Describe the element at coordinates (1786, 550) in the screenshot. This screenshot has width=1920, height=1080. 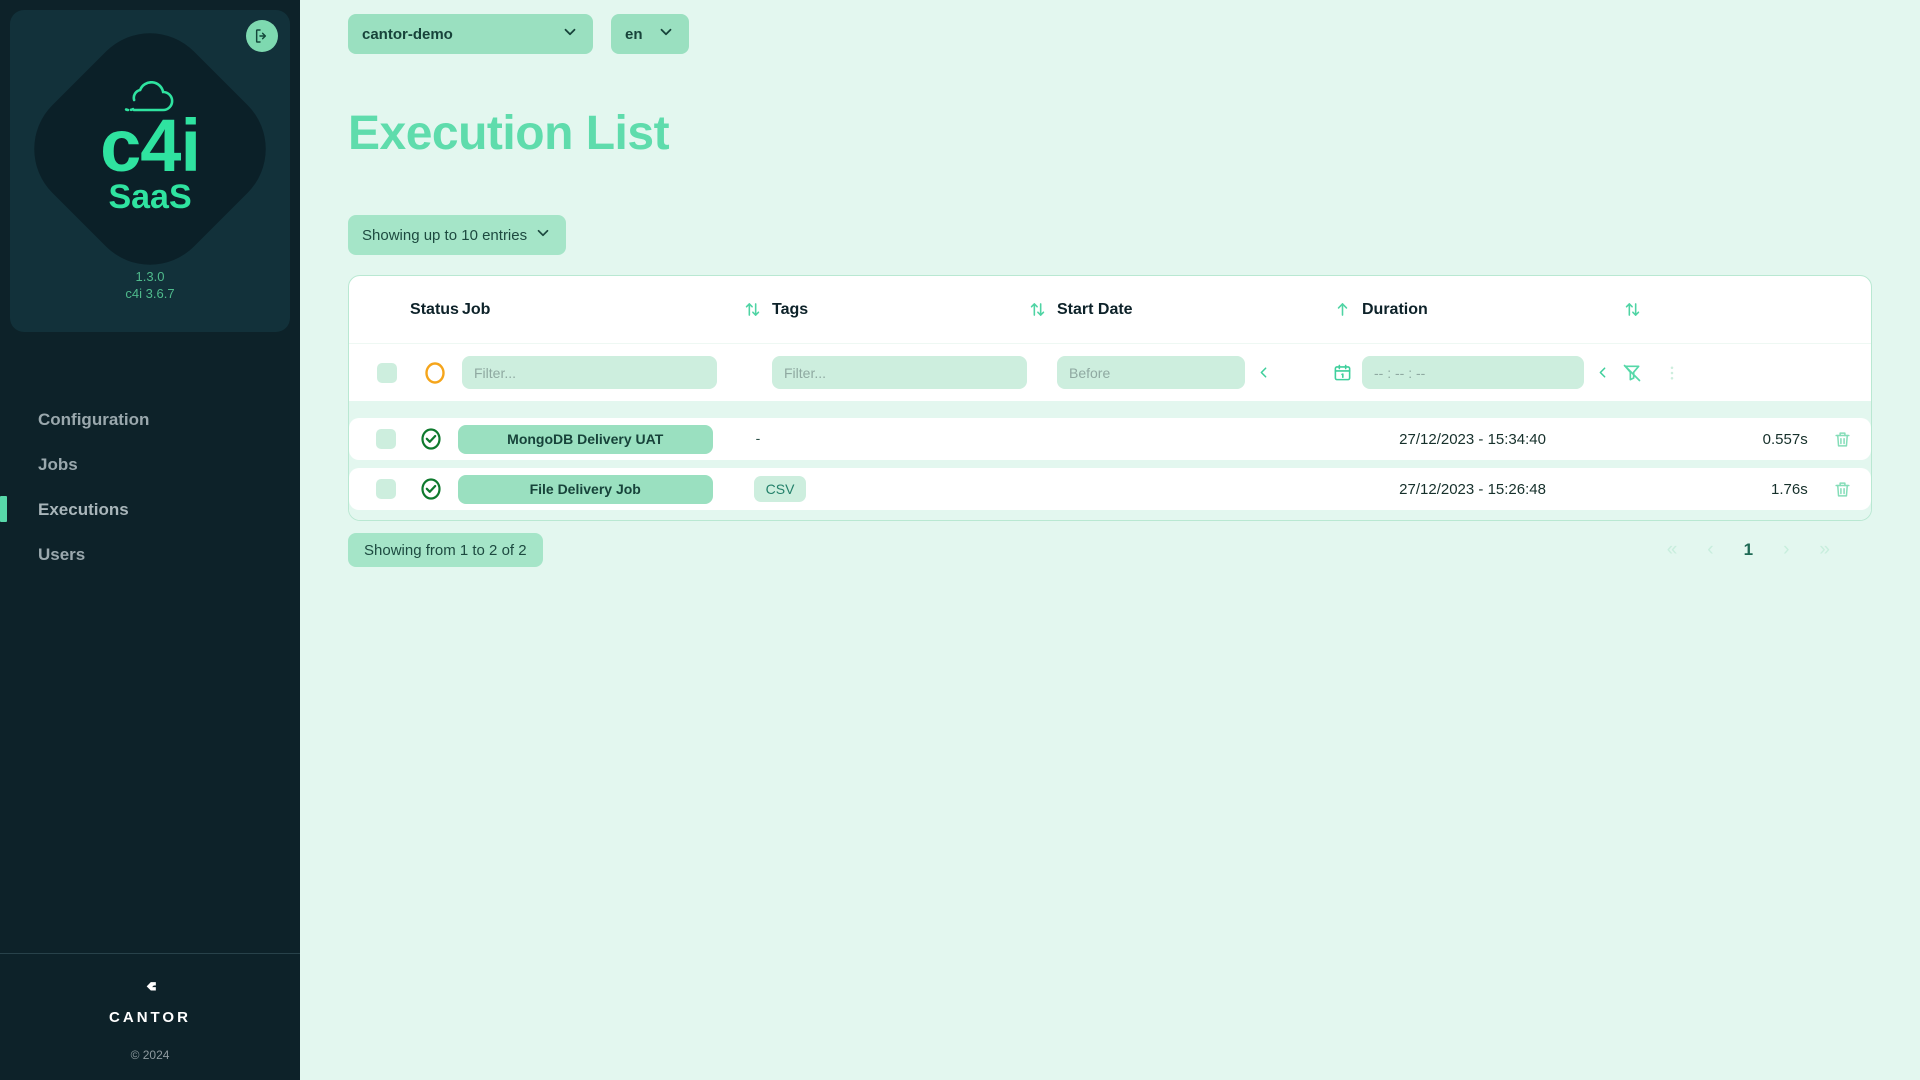
I see `pagination-next-button: ›` at that location.